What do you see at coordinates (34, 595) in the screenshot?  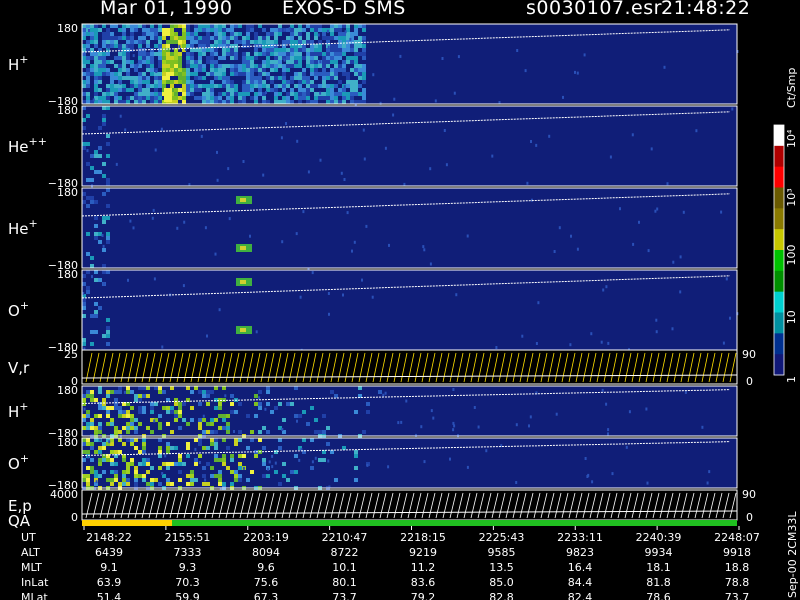 I see `footer-row-label: MLat` at bounding box center [34, 595].